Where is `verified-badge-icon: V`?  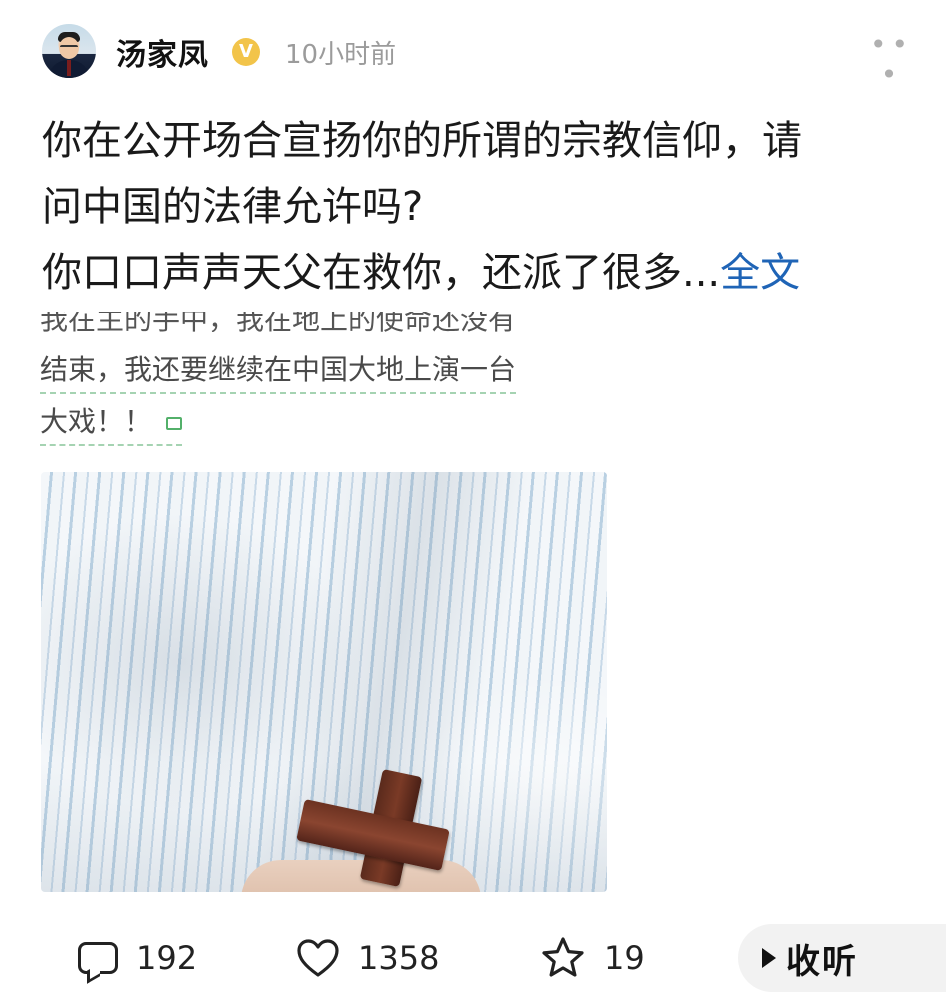 verified-badge-icon: V is located at coordinates (246, 52).